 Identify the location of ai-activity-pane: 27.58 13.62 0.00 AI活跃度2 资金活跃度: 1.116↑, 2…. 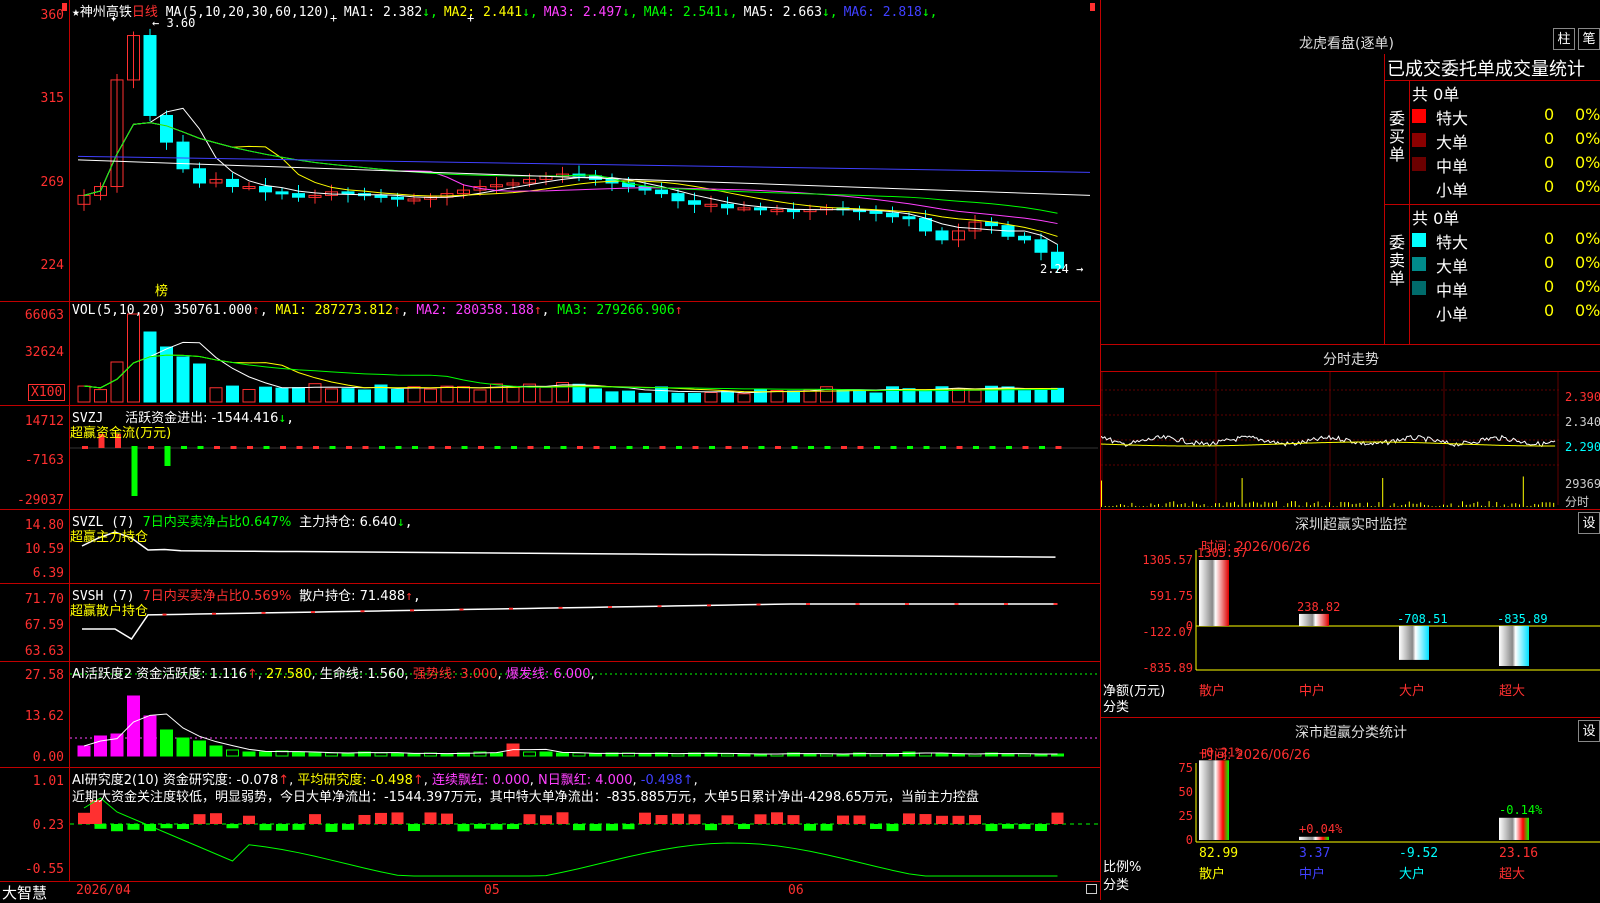
(550, 715).